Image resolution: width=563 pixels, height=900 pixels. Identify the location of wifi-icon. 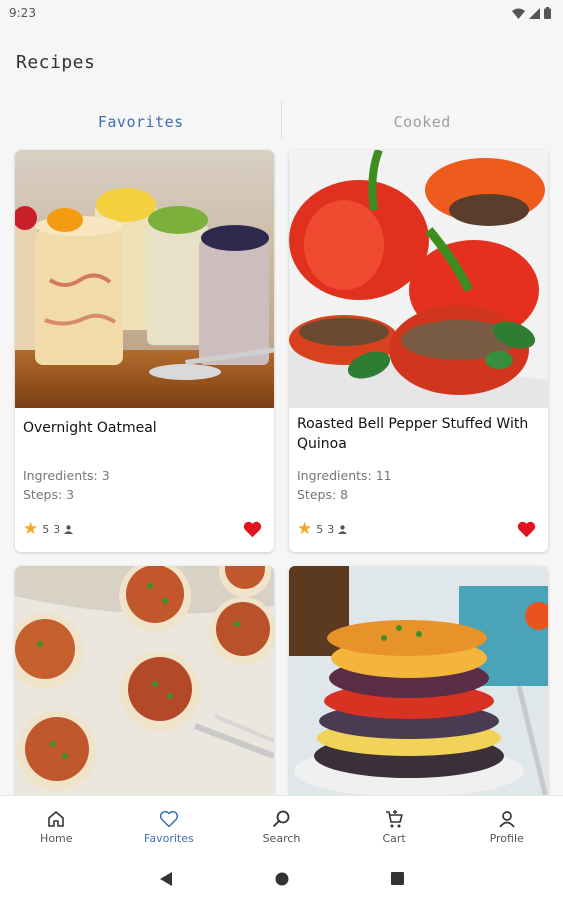
(518, 13).